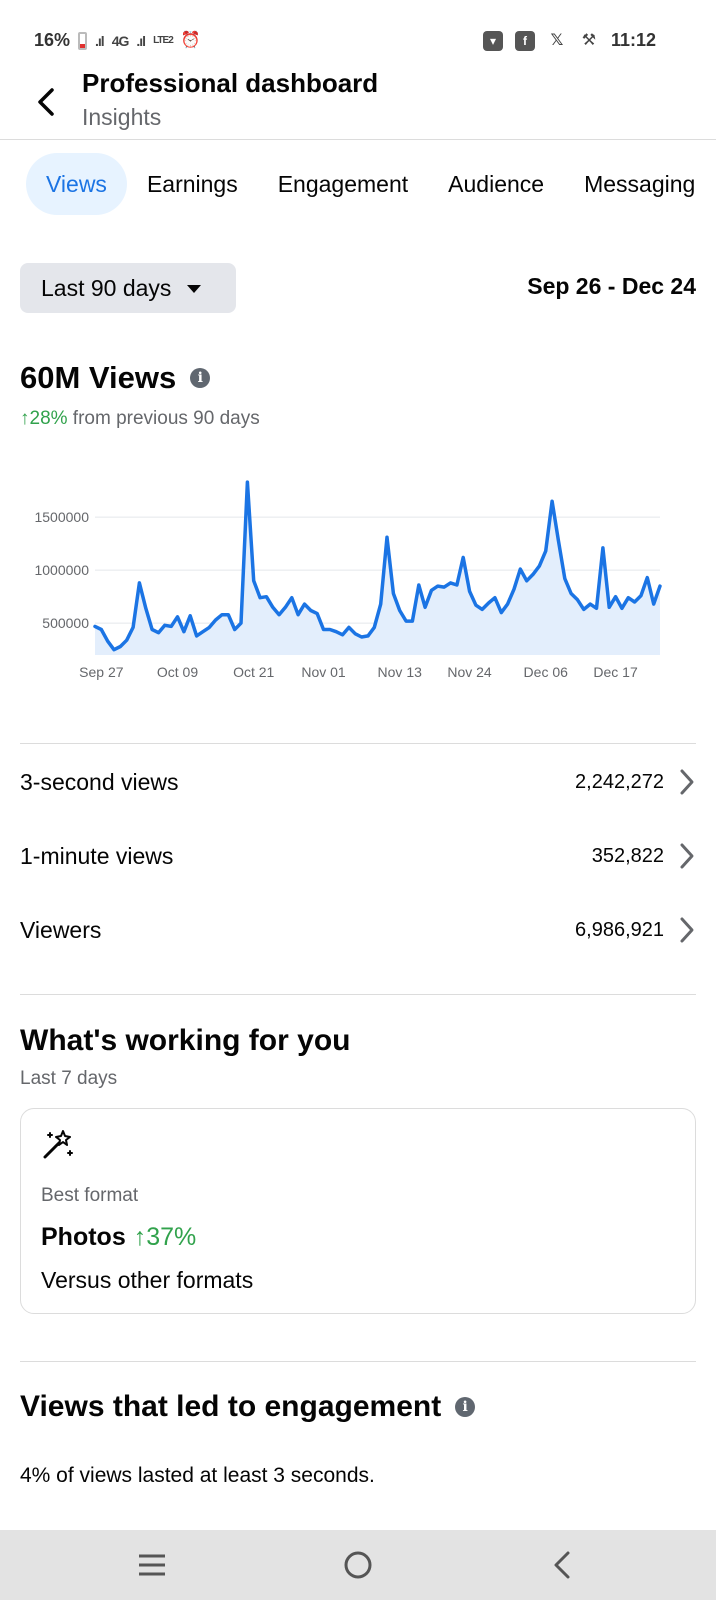  Describe the element at coordinates (546, 672) in the screenshot. I see `chart-x-tick-label: Dec 06` at that location.